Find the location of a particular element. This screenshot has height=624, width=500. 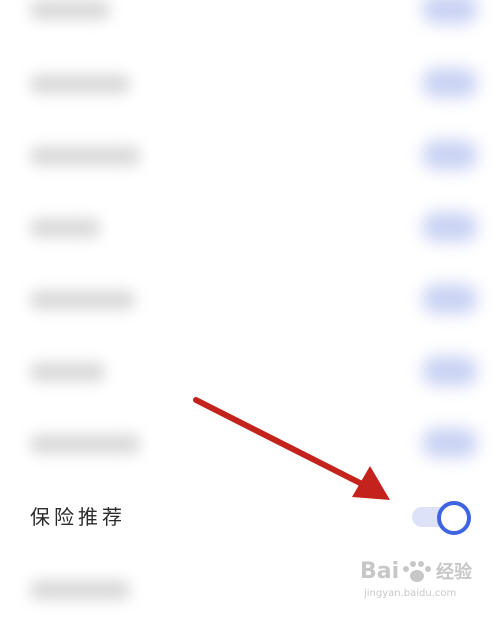

insurance-recommendation-toggle is located at coordinates (442, 517).